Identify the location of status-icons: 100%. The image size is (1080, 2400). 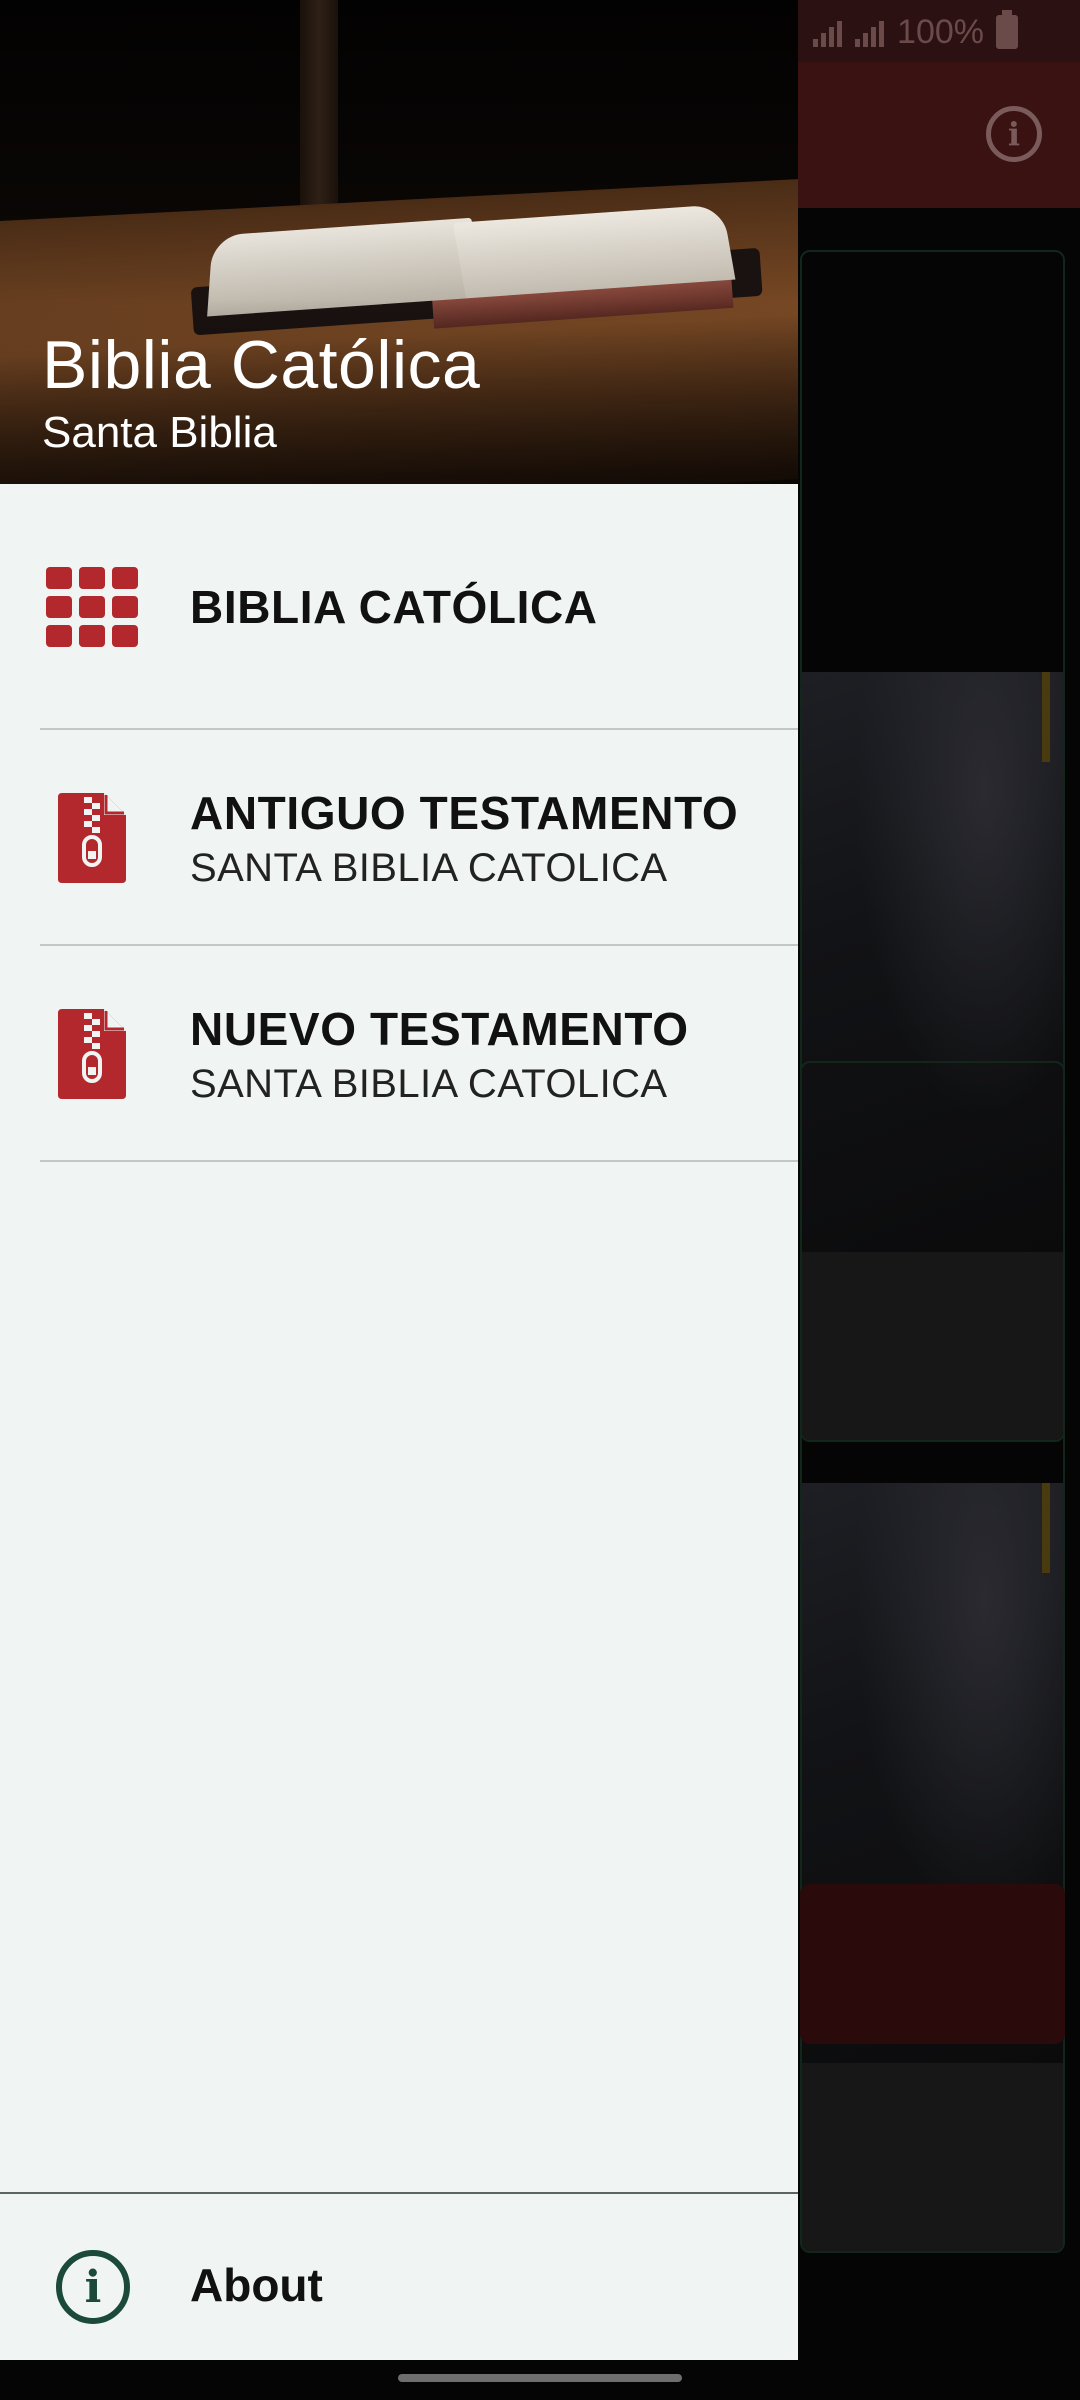
(915, 32).